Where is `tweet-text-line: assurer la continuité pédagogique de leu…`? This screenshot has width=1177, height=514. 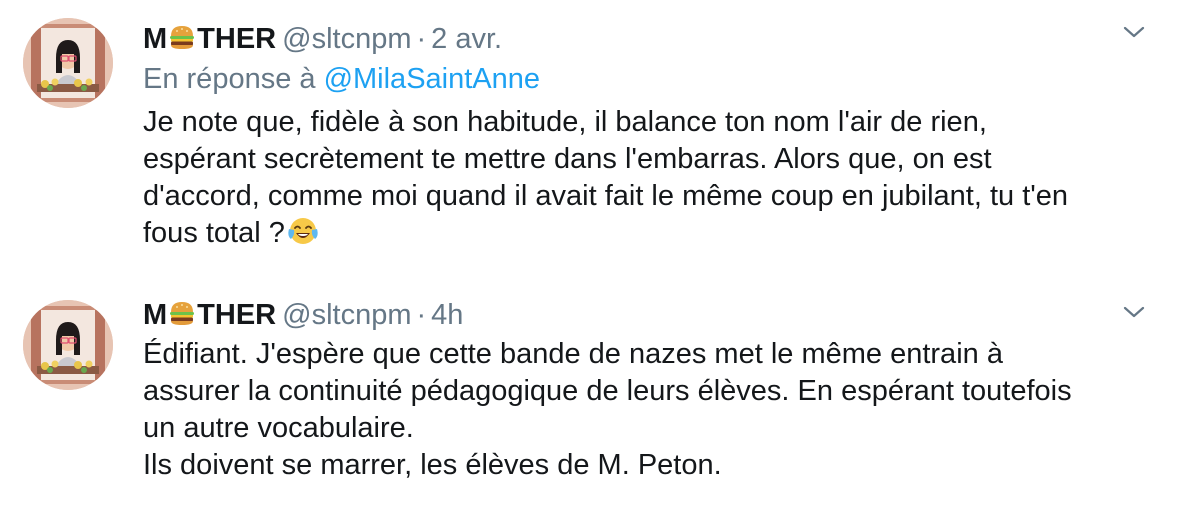
tweet-text-line: assurer la continuité pédagogique de leu… is located at coordinates (607, 391).